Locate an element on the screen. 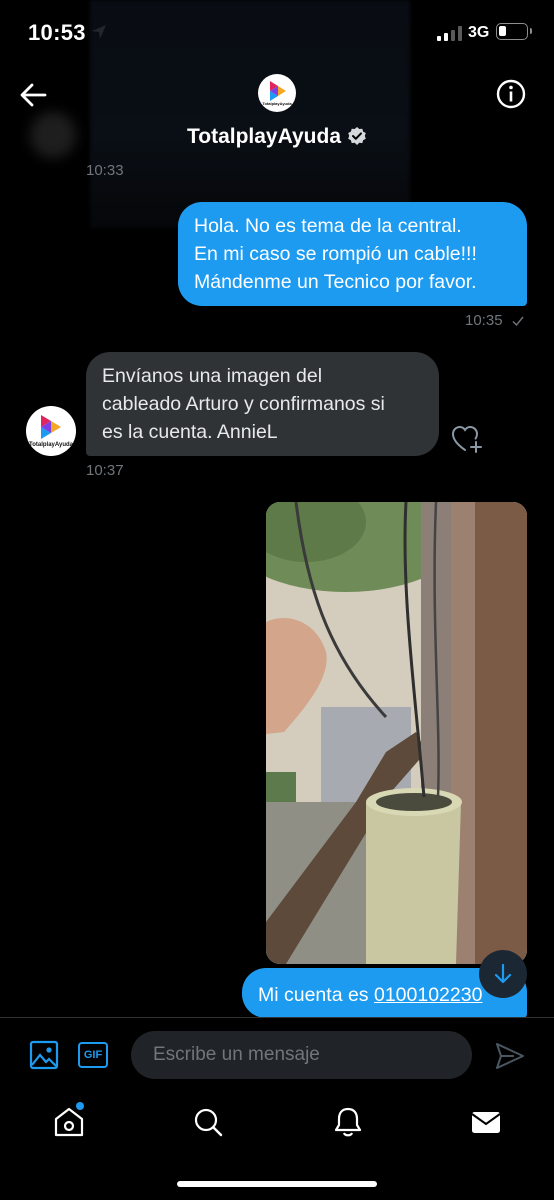  verified-badge-icon is located at coordinates (357, 136).